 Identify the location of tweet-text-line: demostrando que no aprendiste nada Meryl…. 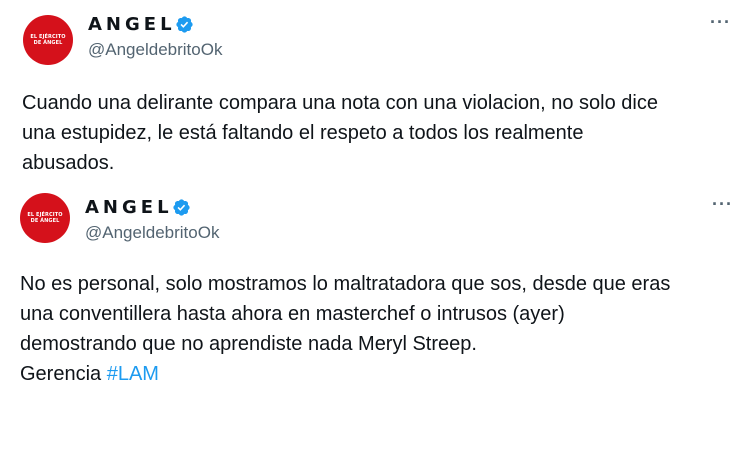
(248, 344).